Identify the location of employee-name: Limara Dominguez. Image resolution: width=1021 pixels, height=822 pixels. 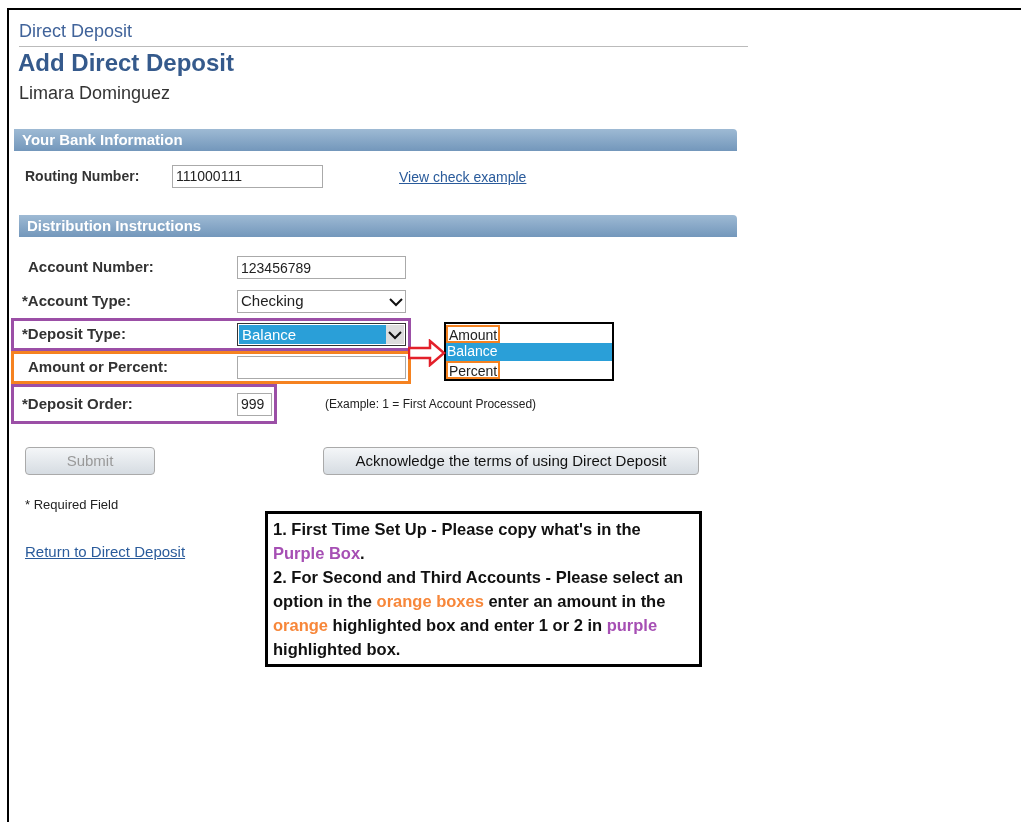
(95, 93).